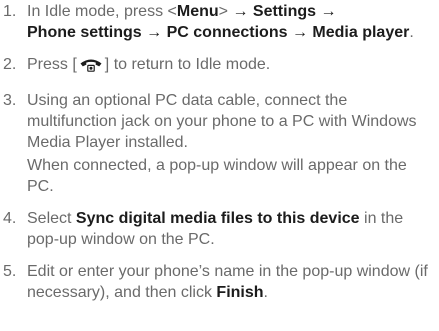 This screenshot has width=439, height=331. I want to click on menu-path-settings: Settings, so click(284, 11).